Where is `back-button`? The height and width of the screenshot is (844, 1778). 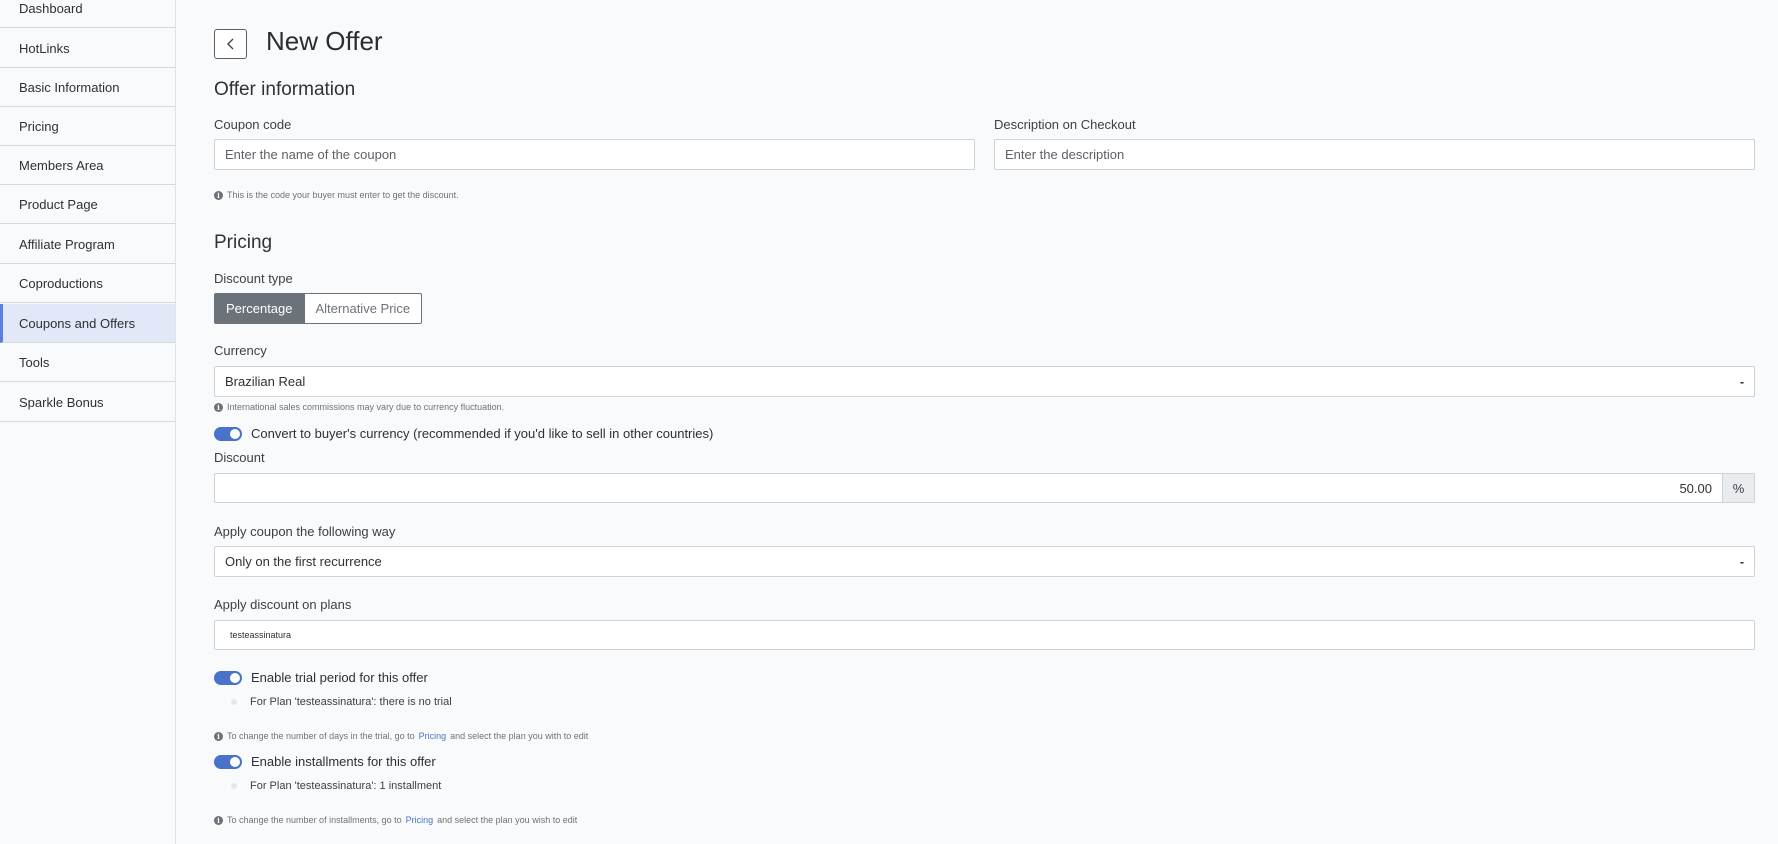 back-button is located at coordinates (230, 44).